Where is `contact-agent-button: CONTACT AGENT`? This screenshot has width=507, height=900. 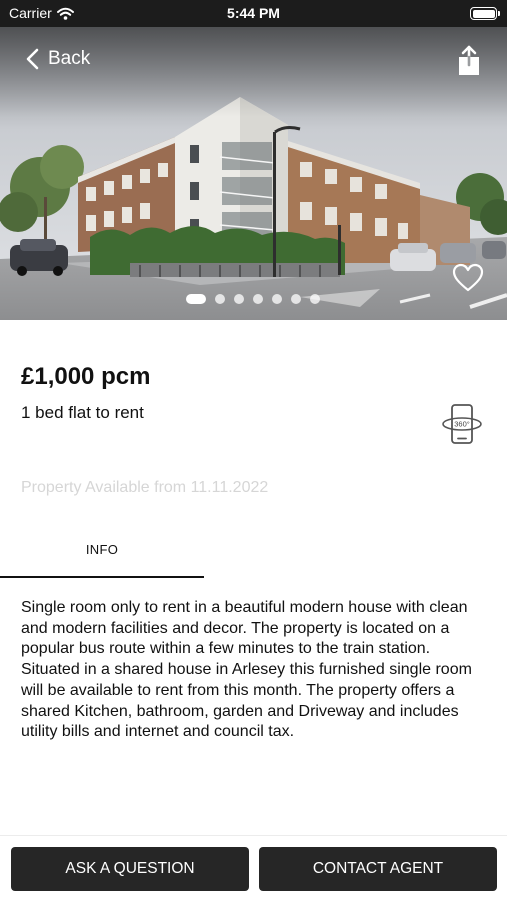 contact-agent-button: CONTACT AGENT is located at coordinates (378, 869).